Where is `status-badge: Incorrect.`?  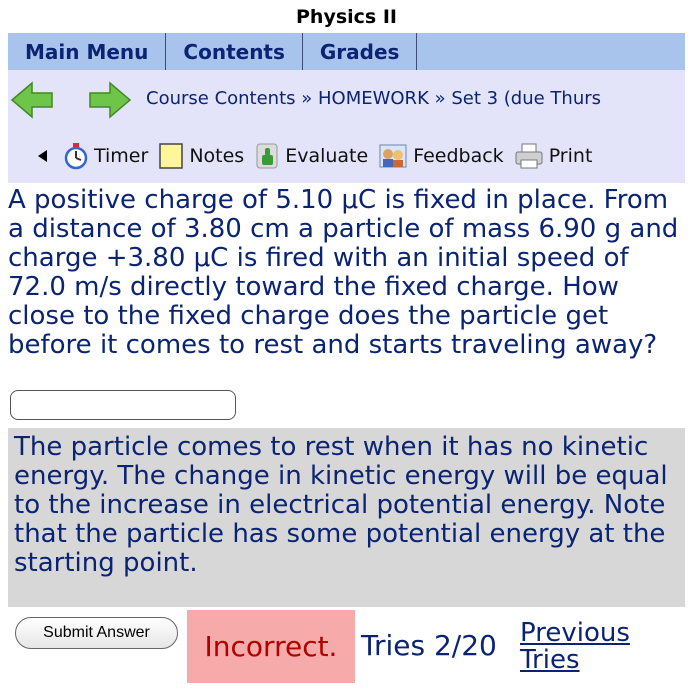 status-badge: Incorrect. is located at coordinates (271, 646).